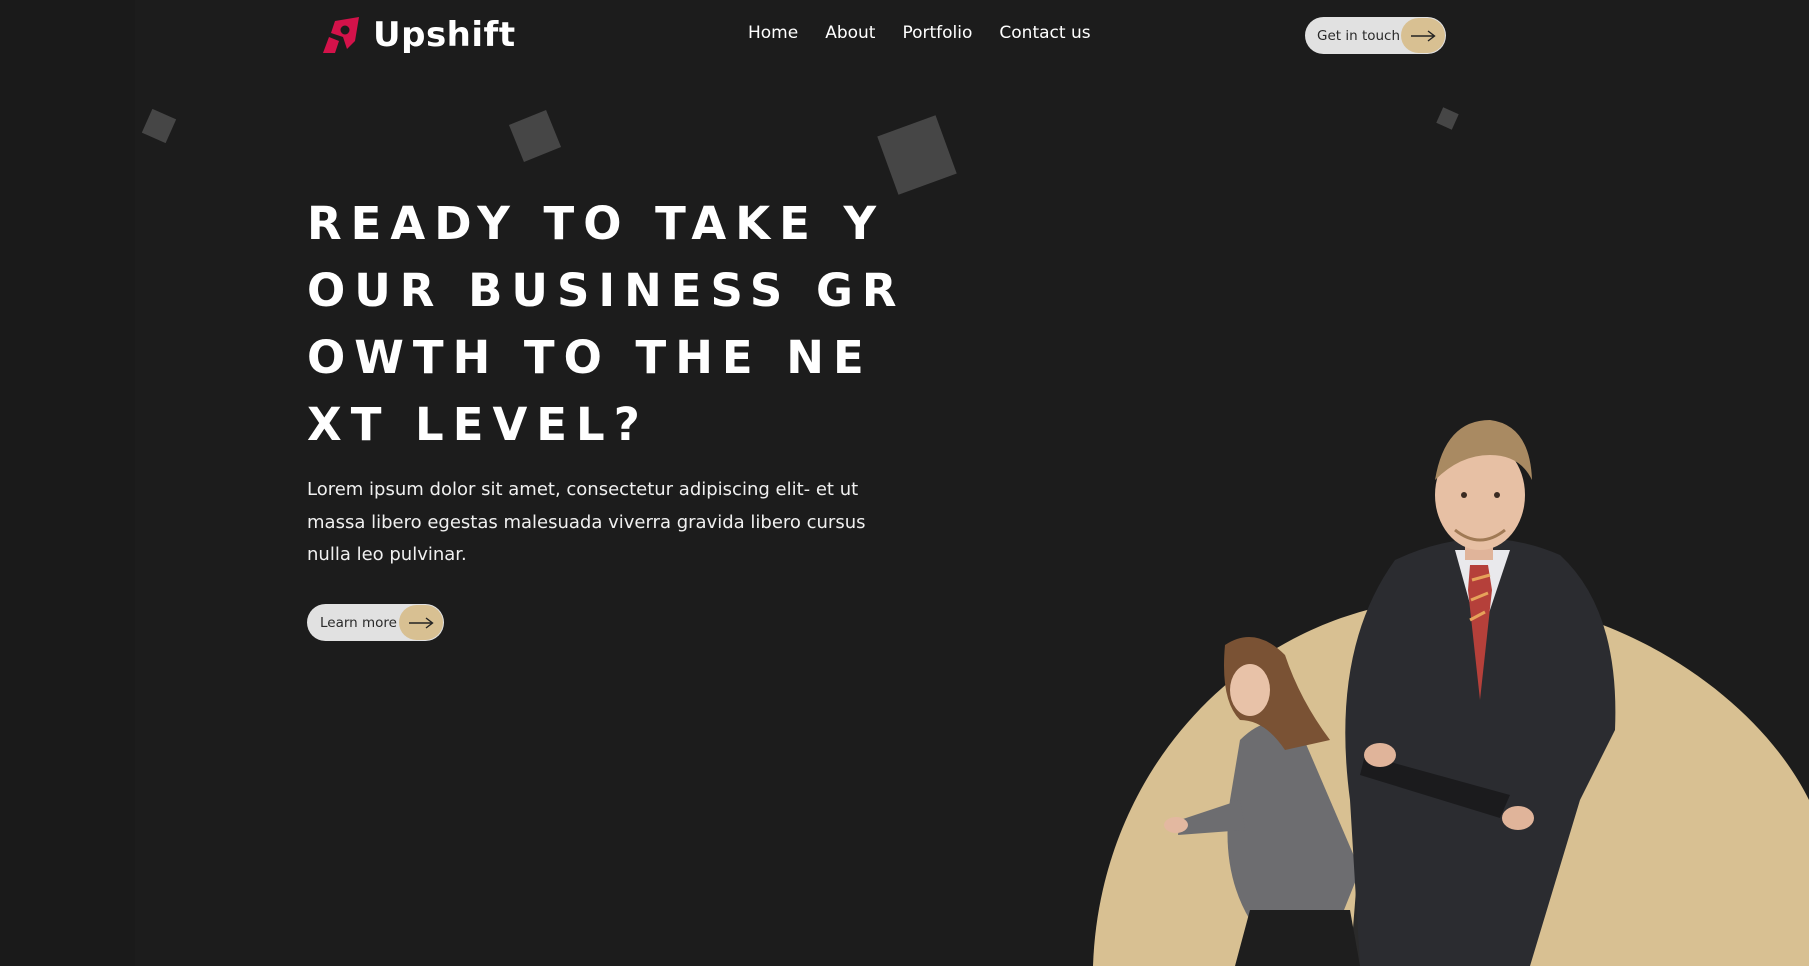 The image size is (1809, 966). Describe the element at coordinates (358, 622) in the screenshot. I see `learn-more-label: Learn more` at that location.